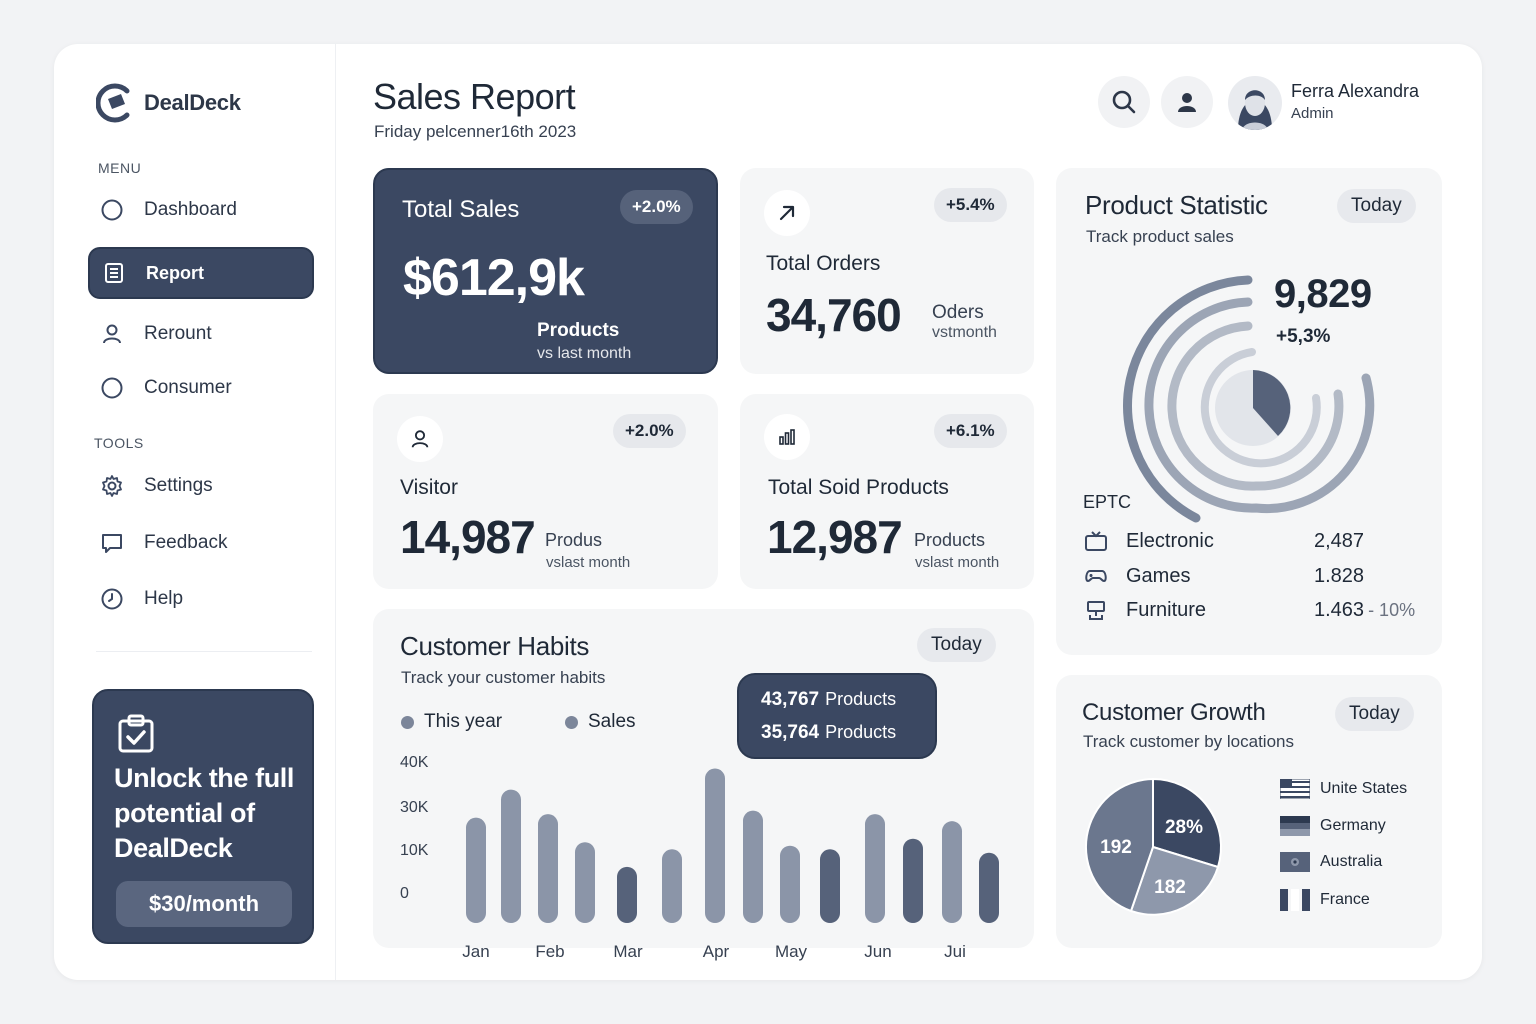 This screenshot has width=1536, height=1024. I want to click on customer-habits-bar-chart: 40K 30K 10K 0 Jan Feb Mar Apr May Jun Jui, so click(699, 857).